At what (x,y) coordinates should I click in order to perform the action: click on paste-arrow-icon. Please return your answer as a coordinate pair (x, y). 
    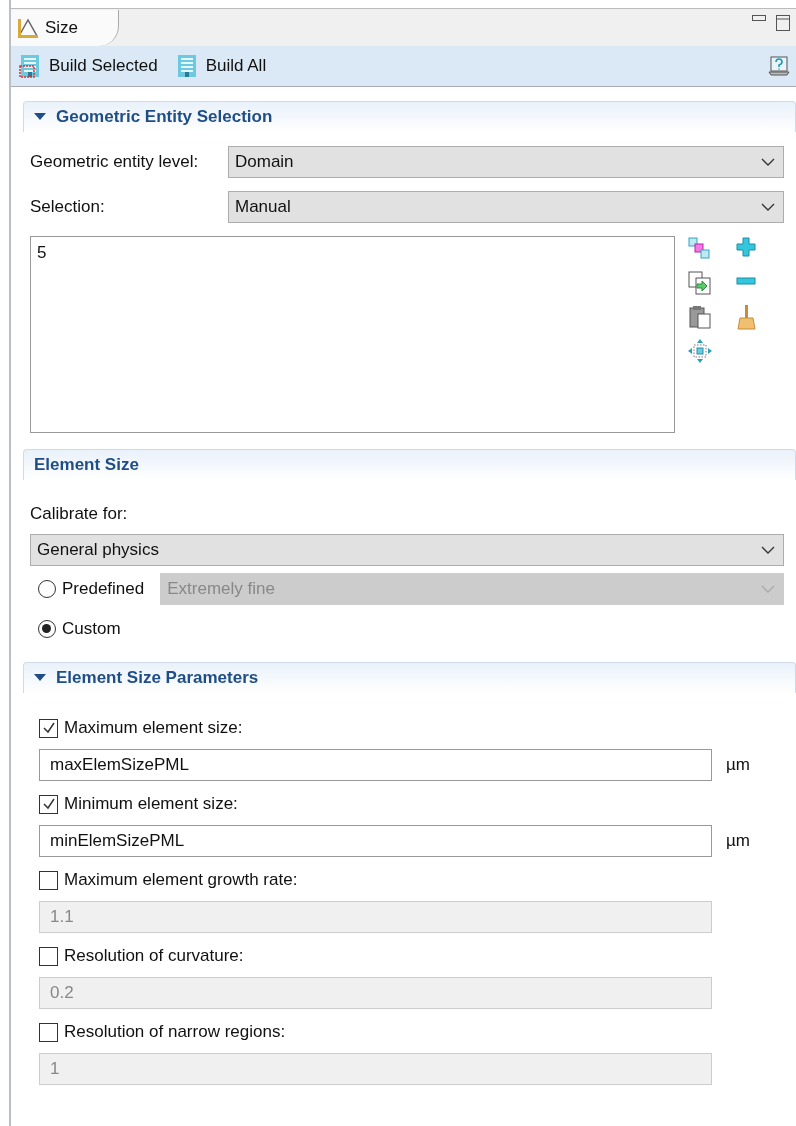
    Looking at the image, I should click on (700, 283).